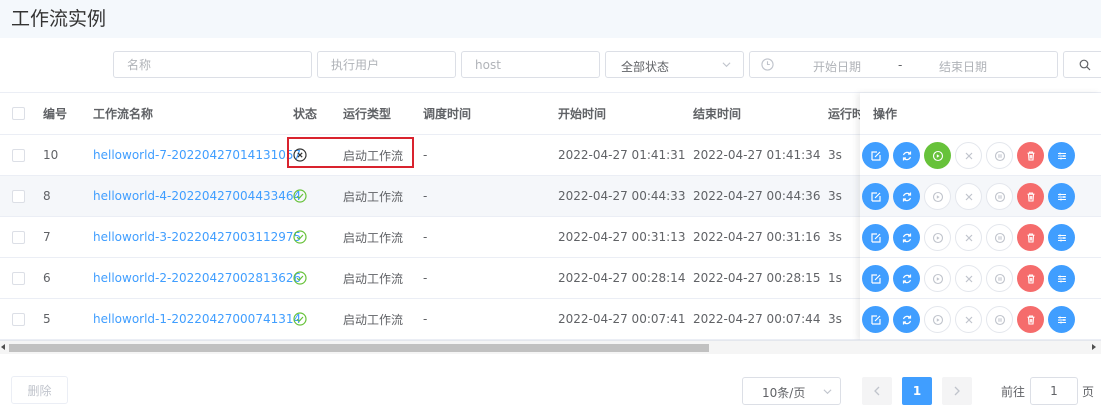 This screenshot has width=1101, height=406. I want to click on chevron-left-icon, so click(877, 391).